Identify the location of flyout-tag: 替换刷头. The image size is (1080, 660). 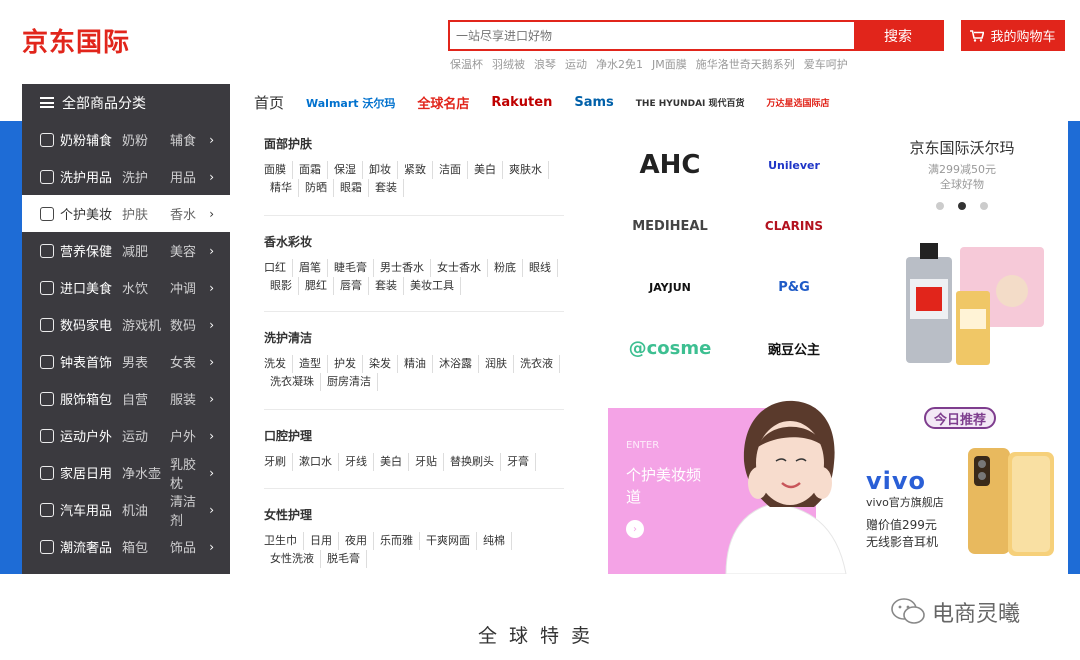
(472, 462).